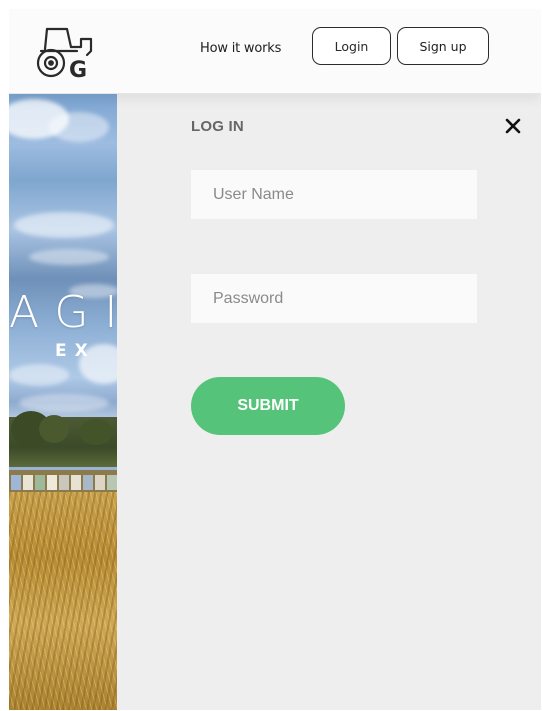 This screenshot has width=542, height=711. I want to click on signup-button: Sign up, so click(443, 46).